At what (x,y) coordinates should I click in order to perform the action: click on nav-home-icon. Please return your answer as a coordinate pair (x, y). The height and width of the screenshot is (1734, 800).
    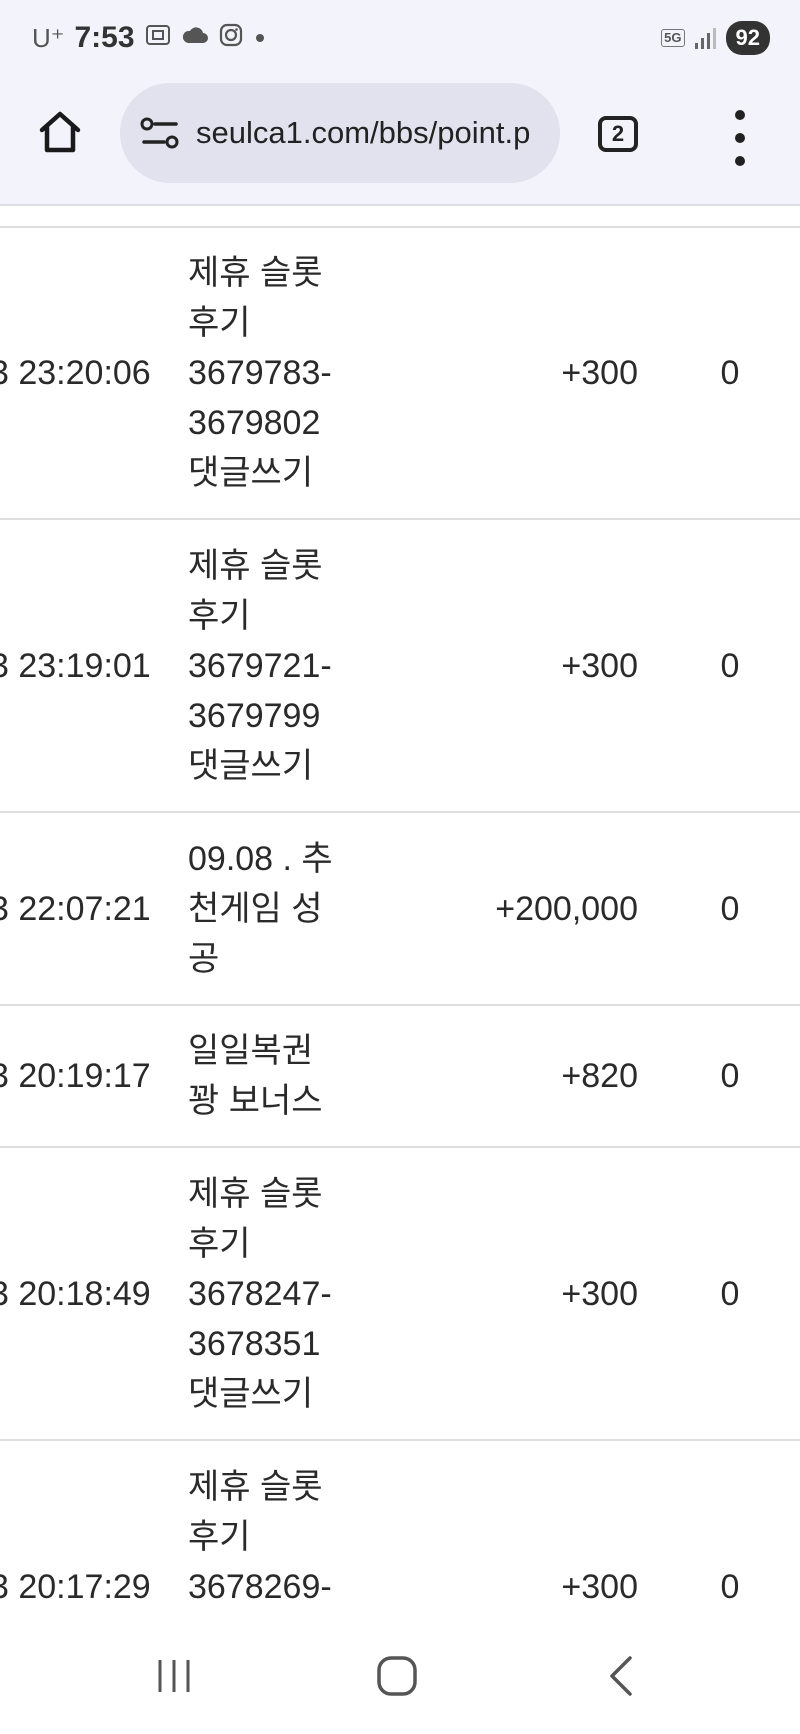
    Looking at the image, I should click on (397, 1678).